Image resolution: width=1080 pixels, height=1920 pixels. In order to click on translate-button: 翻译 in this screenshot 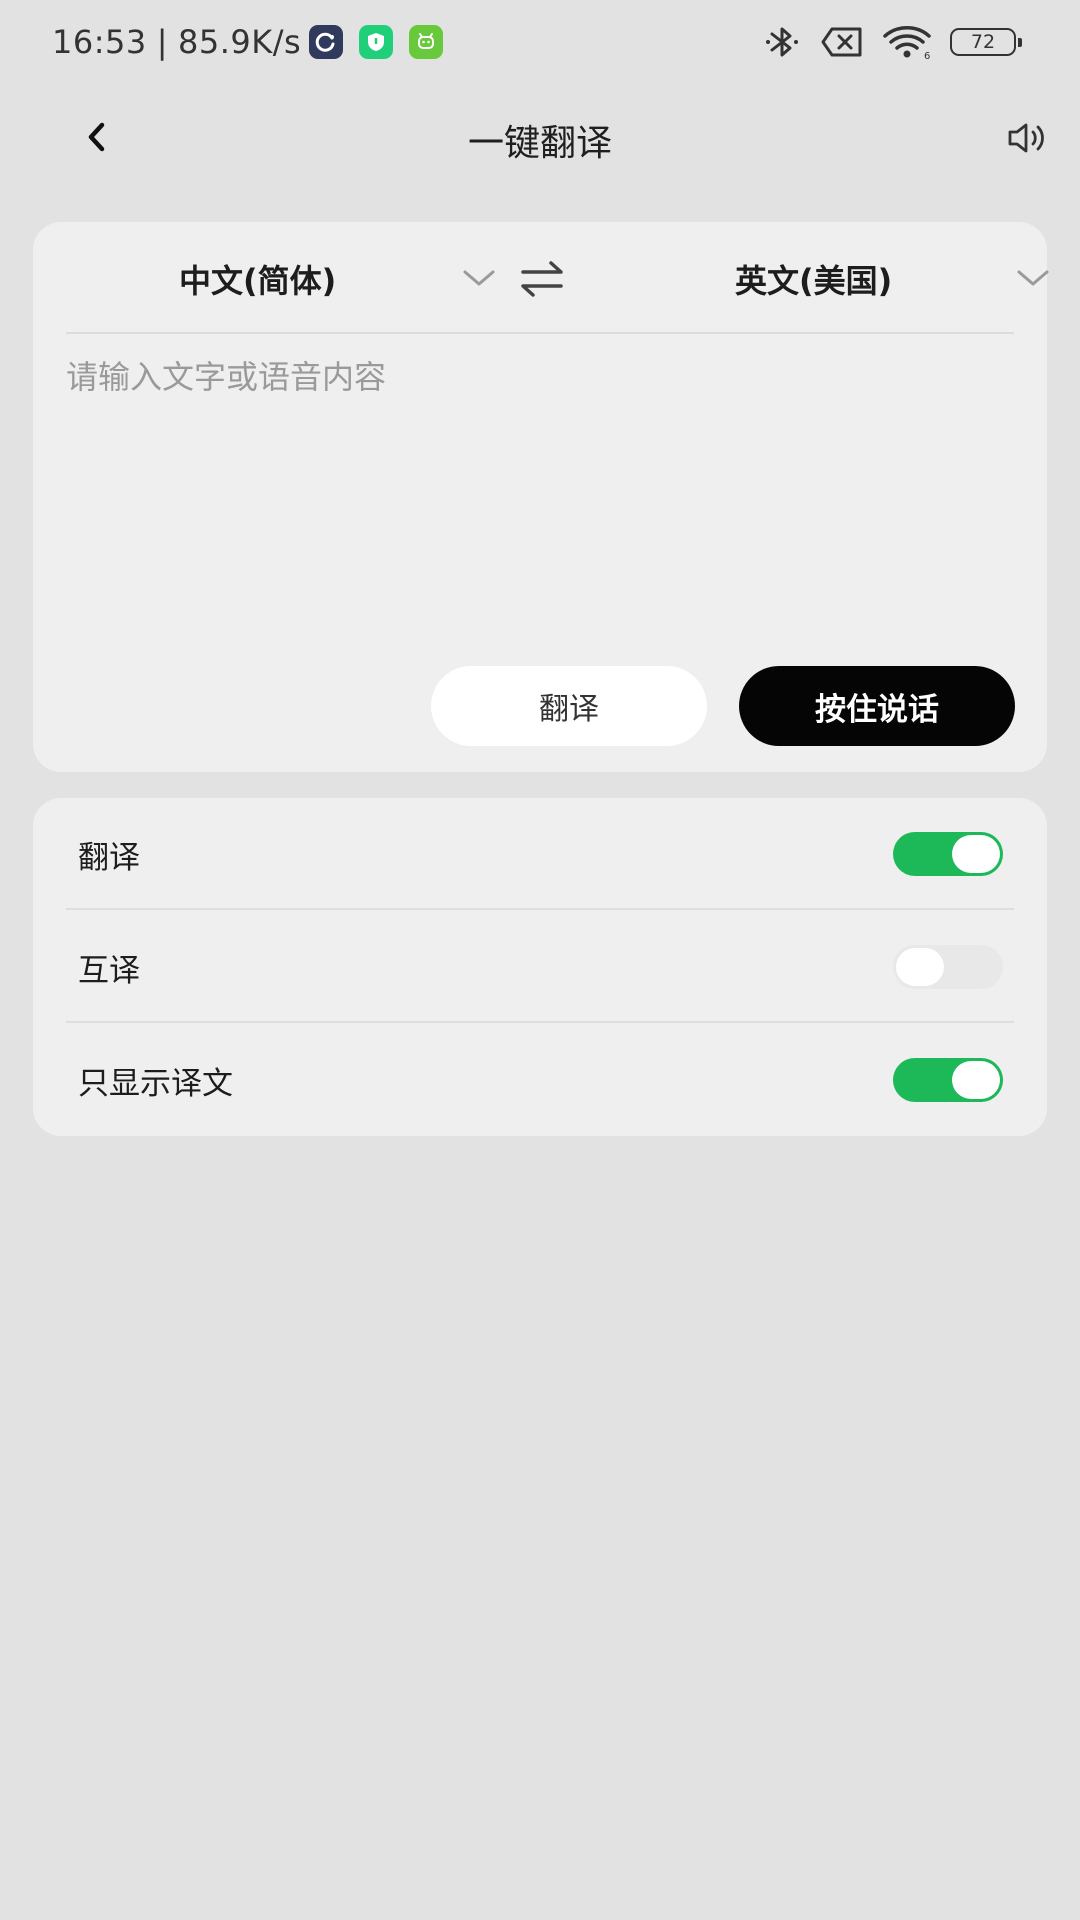, I will do `click(569, 706)`.